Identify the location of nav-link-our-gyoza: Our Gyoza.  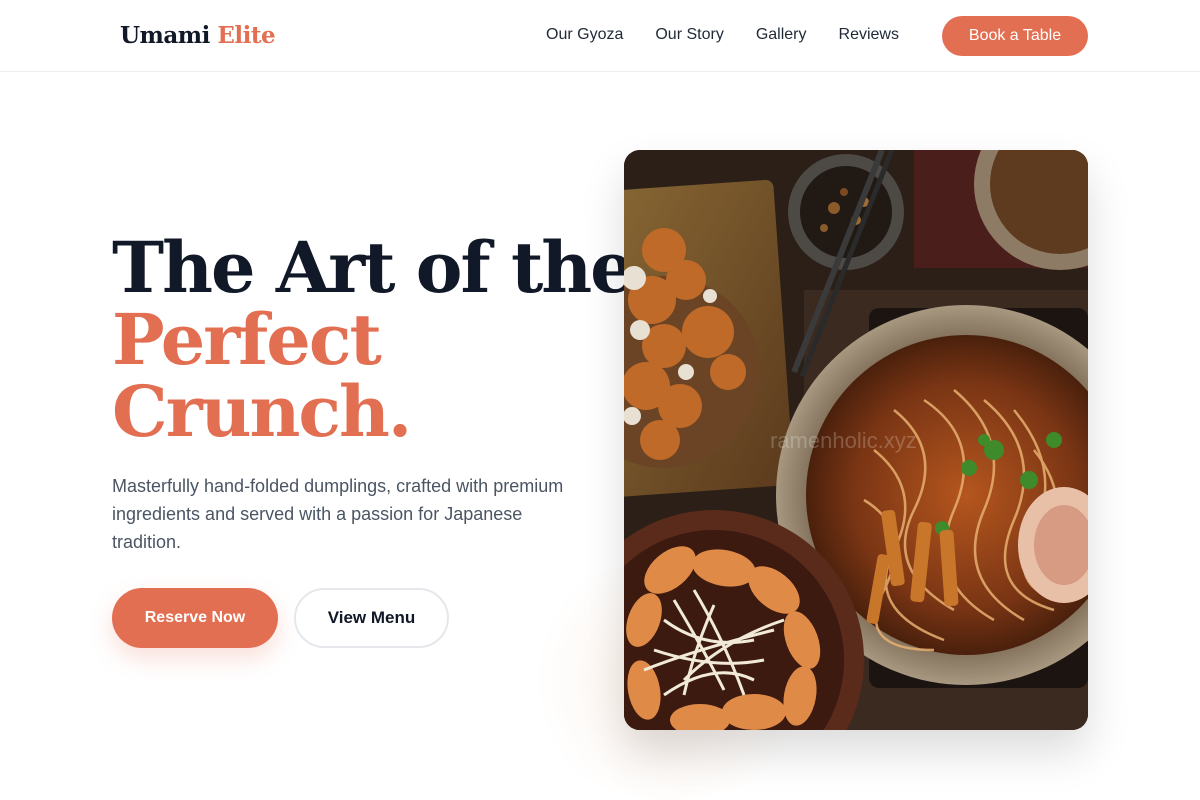
(584, 35).